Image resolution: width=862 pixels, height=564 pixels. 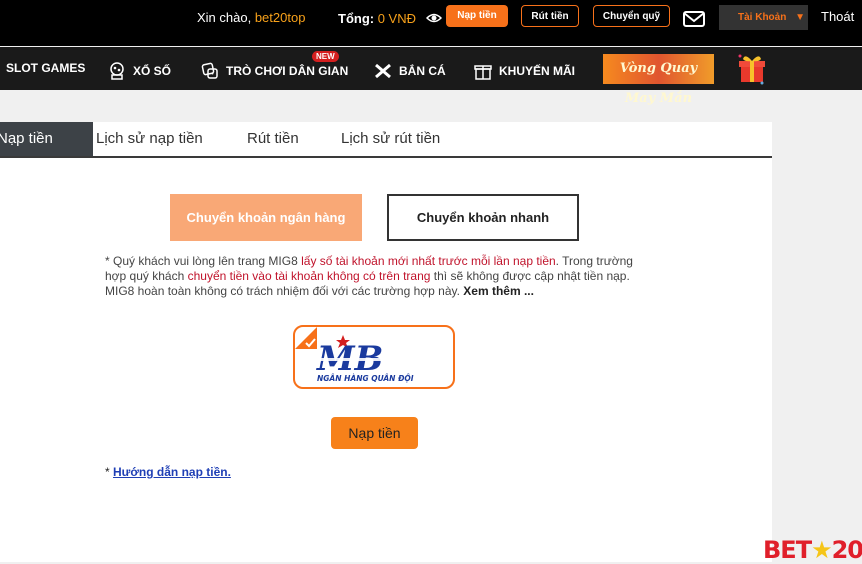 What do you see at coordinates (306, 338) in the screenshot?
I see `check-icon` at bounding box center [306, 338].